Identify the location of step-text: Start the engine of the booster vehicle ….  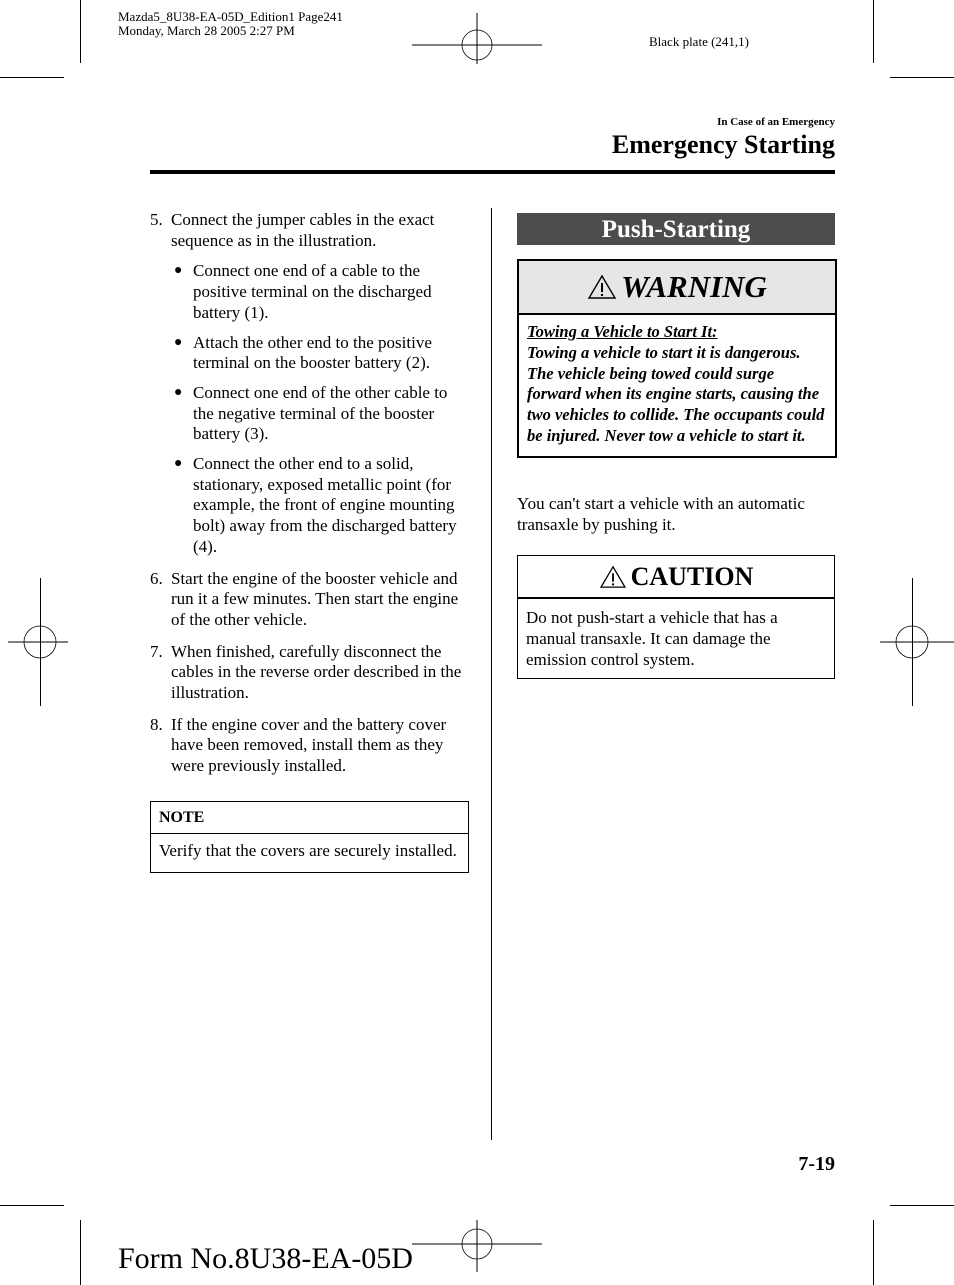
(315, 598).